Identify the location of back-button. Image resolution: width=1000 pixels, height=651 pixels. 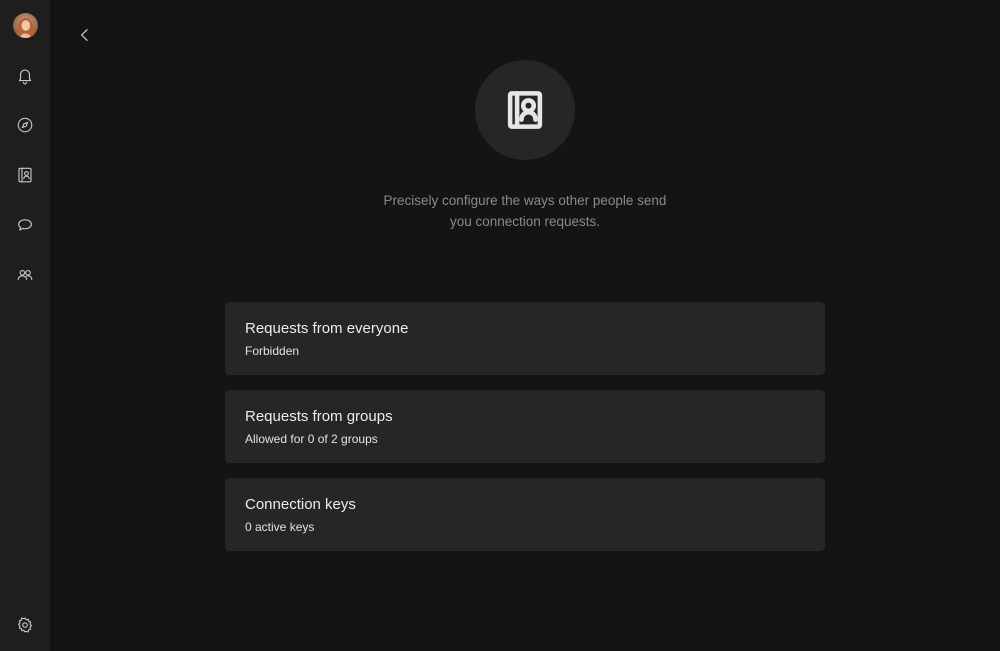
(85, 35).